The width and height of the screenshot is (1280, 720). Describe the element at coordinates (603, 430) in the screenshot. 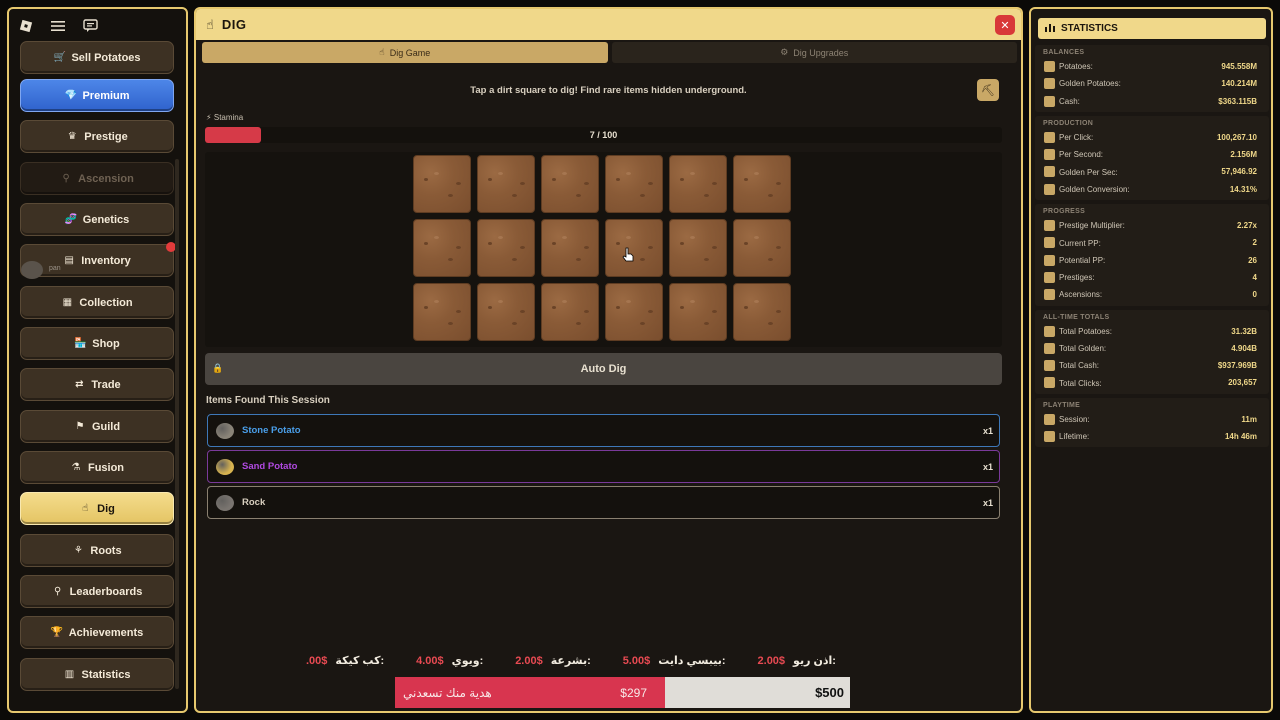

I see `found-item-stone-potato: Stone Potato x1` at that location.